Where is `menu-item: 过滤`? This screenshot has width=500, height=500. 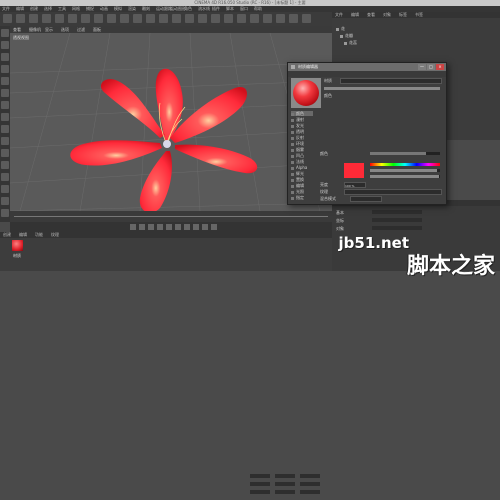 menu-item: 过滤 is located at coordinates (81, 29).